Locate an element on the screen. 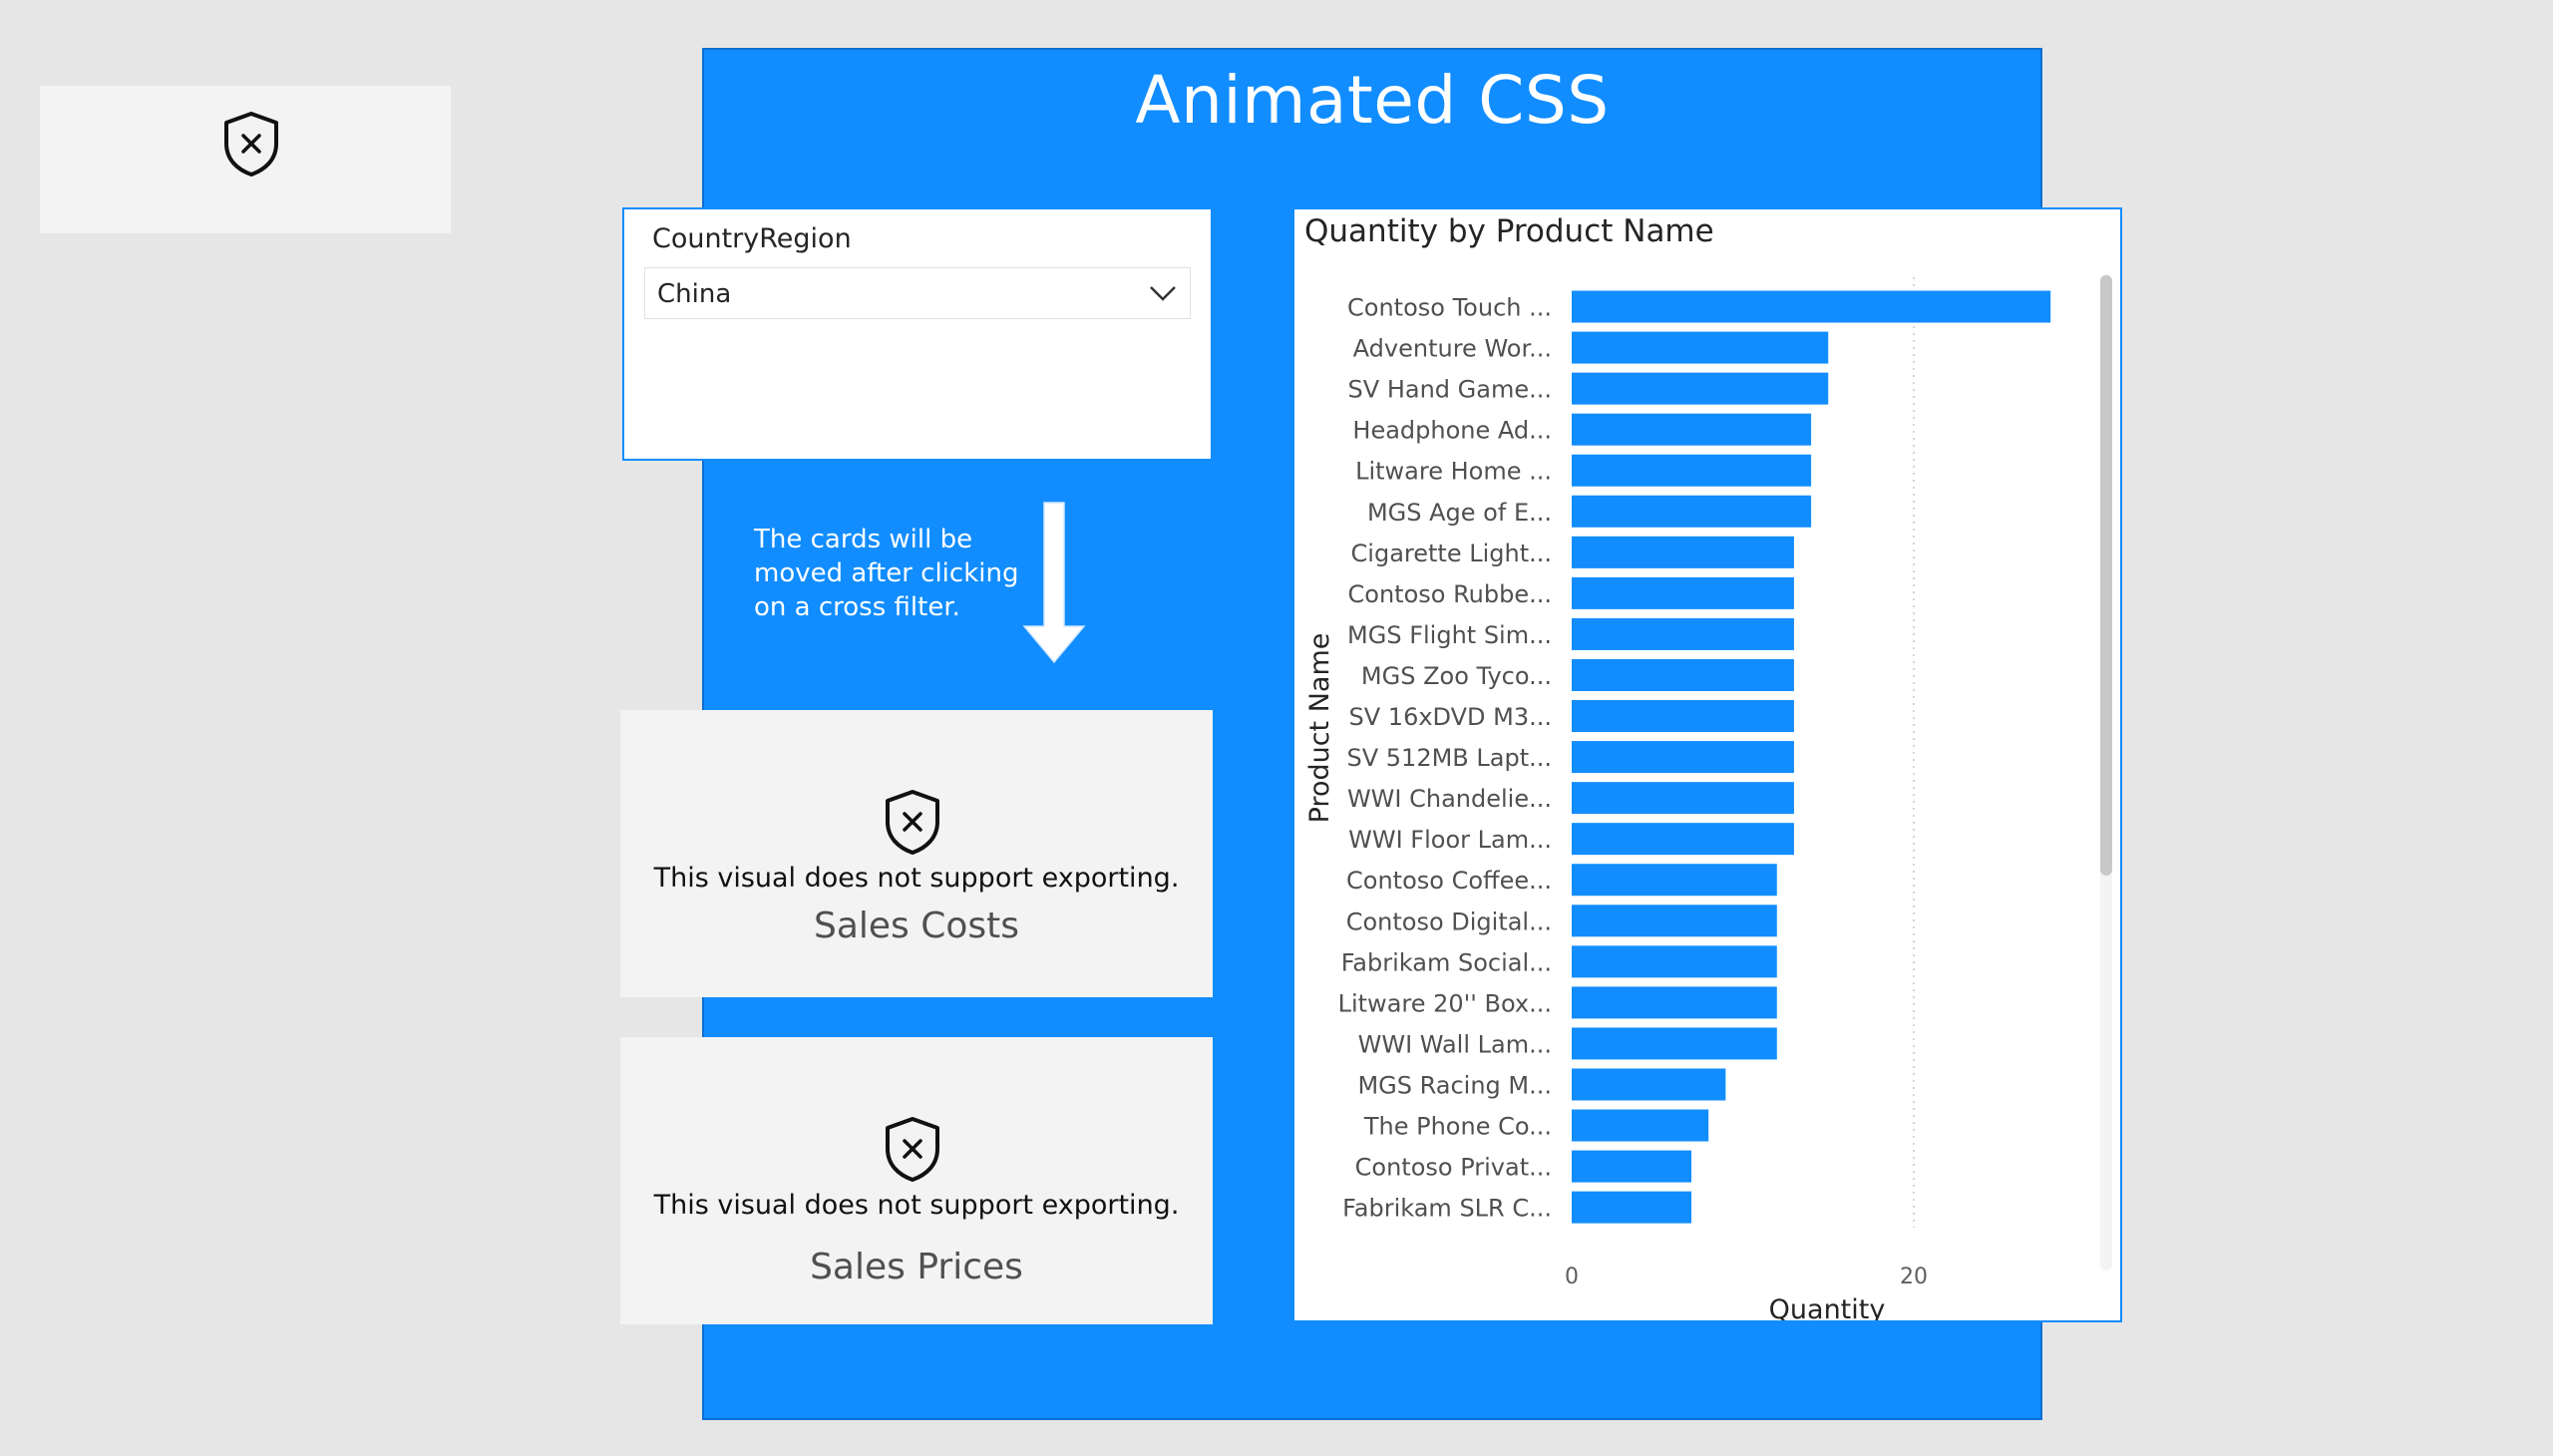  country-region-slicer: CountryRegion China is located at coordinates (918, 334).